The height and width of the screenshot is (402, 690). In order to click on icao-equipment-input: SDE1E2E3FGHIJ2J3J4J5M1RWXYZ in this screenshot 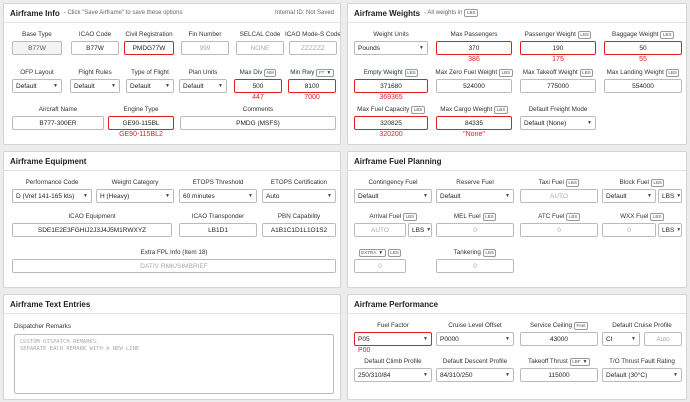, I will do `click(92, 230)`.